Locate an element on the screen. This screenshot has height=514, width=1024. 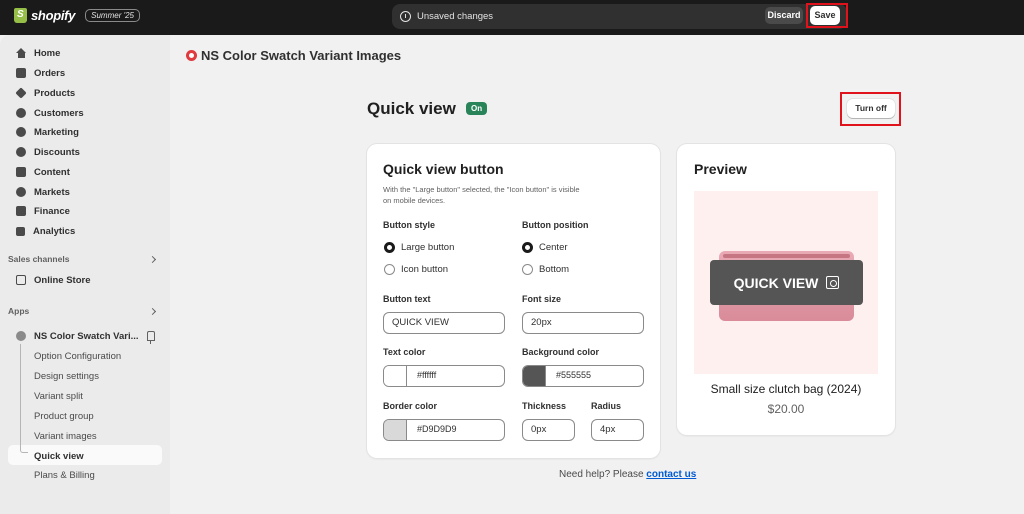
sidebar-item-home: Home is located at coordinates (38, 53).